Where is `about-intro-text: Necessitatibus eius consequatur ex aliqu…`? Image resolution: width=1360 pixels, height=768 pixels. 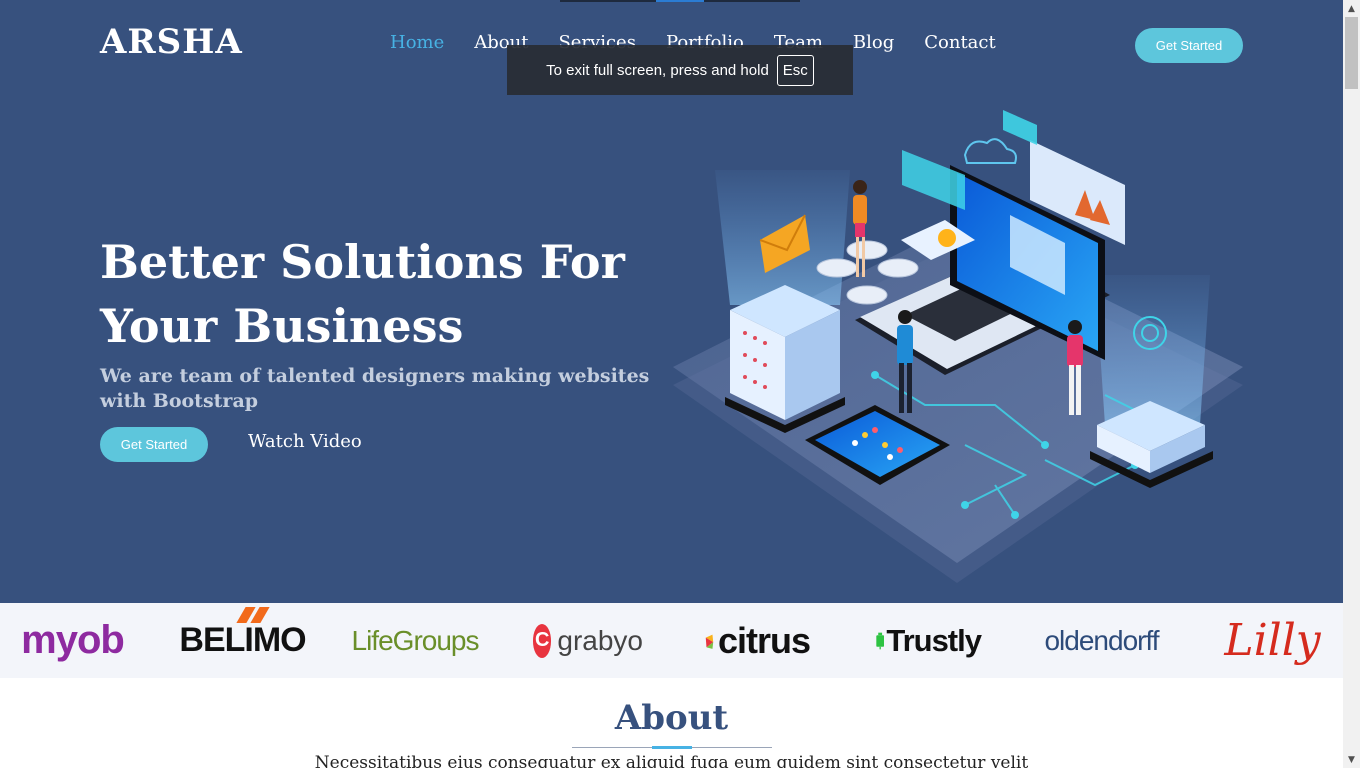
about-intro-text: Necessitatibus eius consequatur ex aliqu… is located at coordinates (671, 760).